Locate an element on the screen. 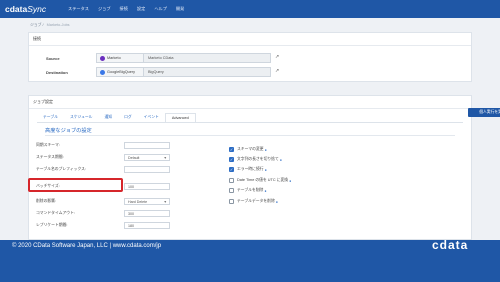  advanced-section-title: 高度なジョブの設定 is located at coordinates (68, 131).